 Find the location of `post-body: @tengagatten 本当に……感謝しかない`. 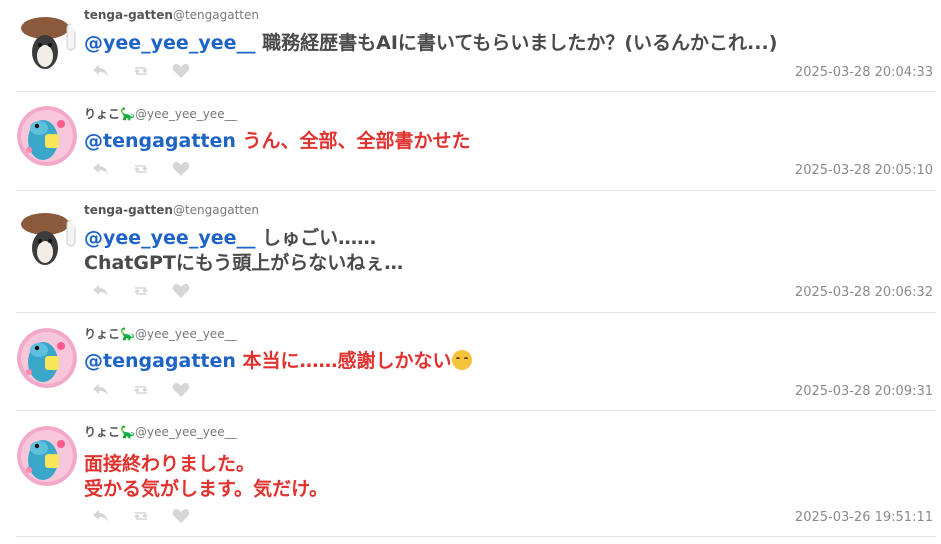

post-body: @tengagatten 本当に……感謝しかない is located at coordinates (278, 361).